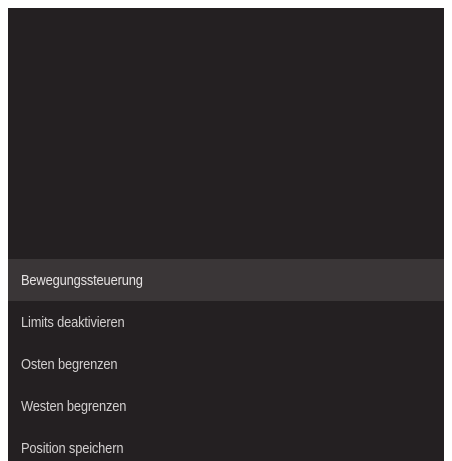 The image size is (452, 461). What do you see at coordinates (226, 322) in the screenshot?
I see `menu-item-limits-deaktivieren: Limits deaktivieren` at bounding box center [226, 322].